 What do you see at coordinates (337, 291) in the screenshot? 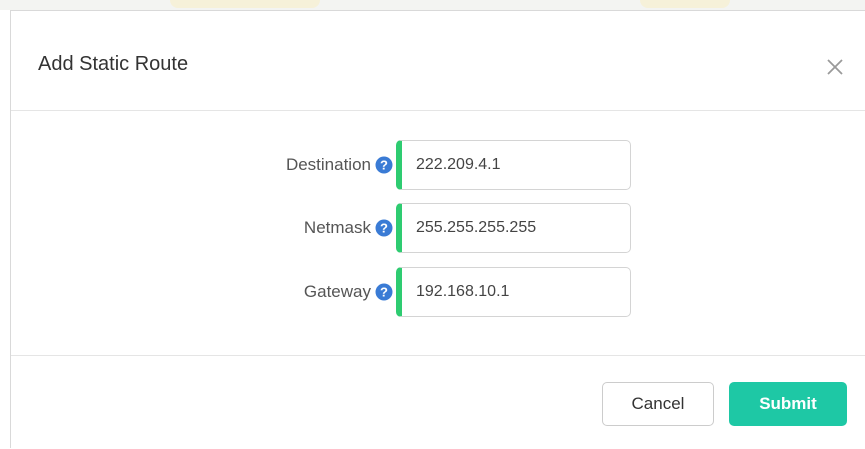
I see `gateway-label: Gateway` at bounding box center [337, 291].